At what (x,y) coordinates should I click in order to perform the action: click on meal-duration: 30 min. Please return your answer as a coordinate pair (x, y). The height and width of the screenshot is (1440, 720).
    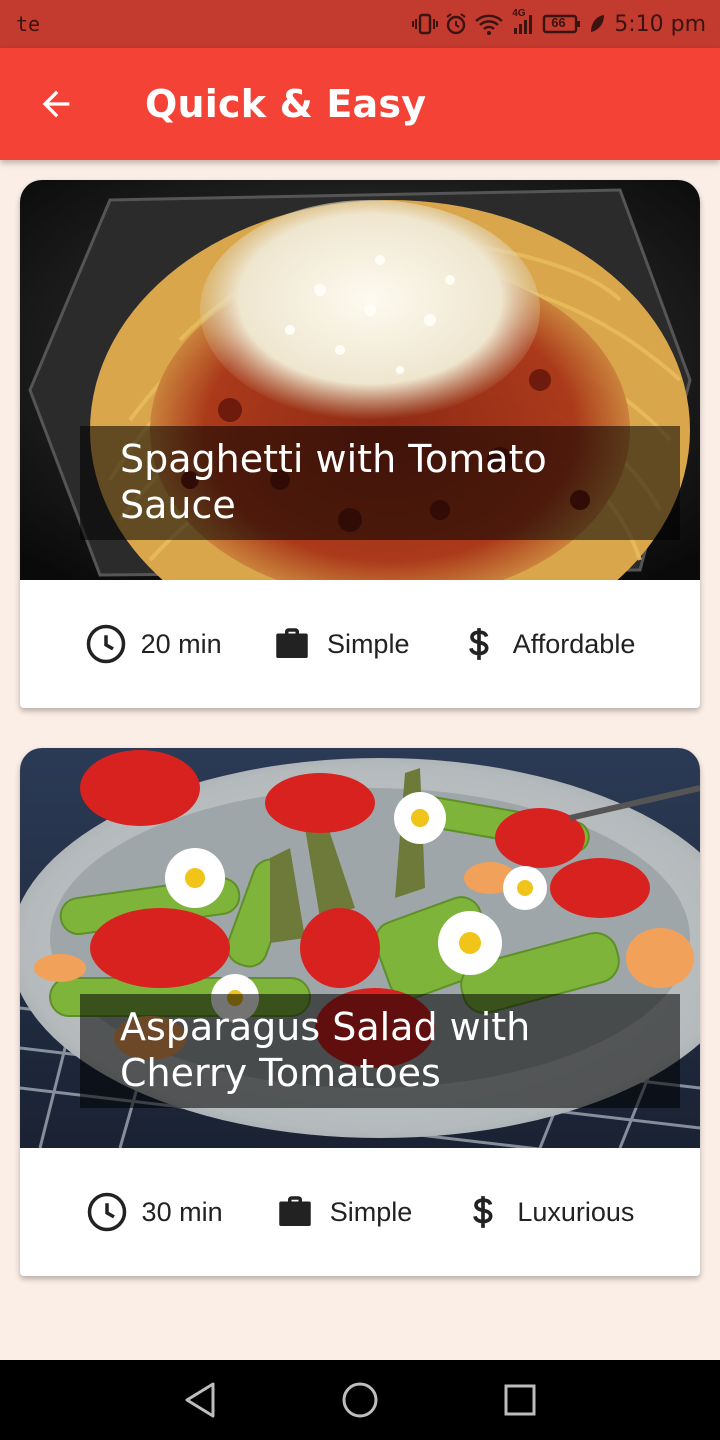
    Looking at the image, I should click on (154, 1212).